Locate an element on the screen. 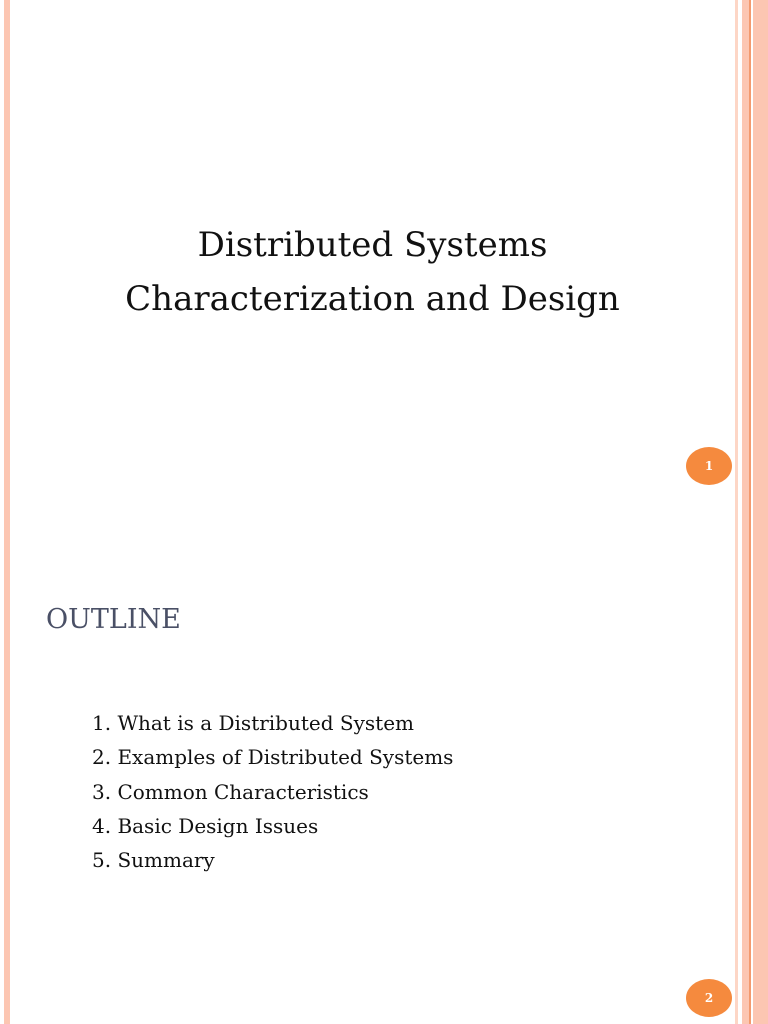  title-line-1: Distributed Systems is located at coordinates (372, 245).